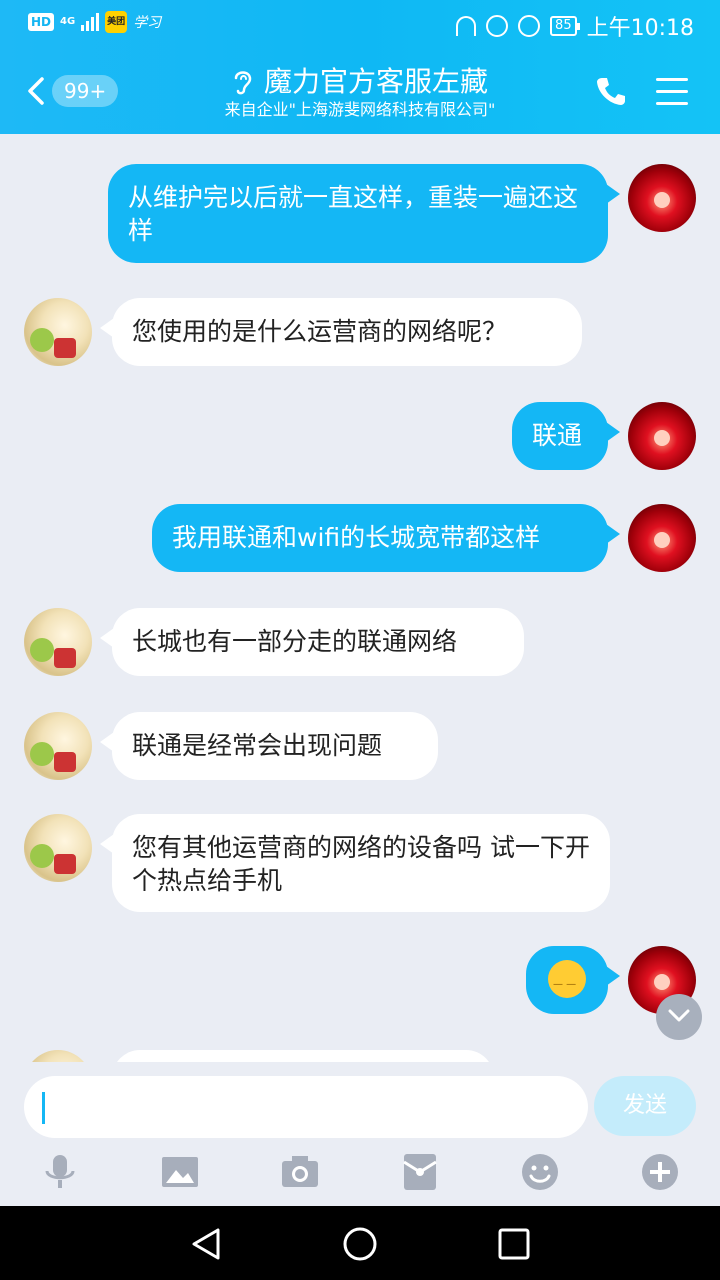 Image resolution: width=720 pixels, height=1280 pixels. Describe the element at coordinates (275, 746) in the screenshot. I see `message-bubble-incoming: 联通是经常会出现问题` at that location.